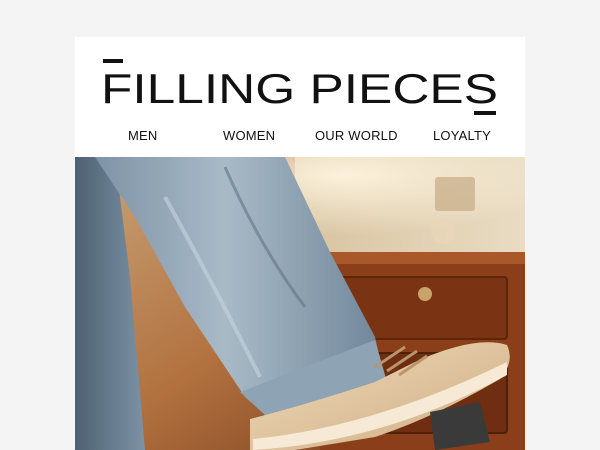 Image resolution: width=600 pixels, height=450 pixels. I want to click on brand-logo: FILLING PIECES, so click(300, 89).